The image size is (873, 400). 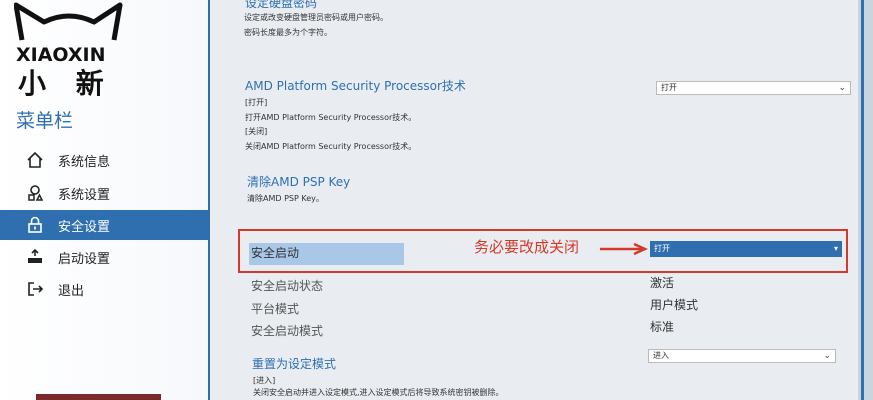 What do you see at coordinates (84, 162) in the screenshot?
I see `sidebar-item-label: 系统信息` at bounding box center [84, 162].